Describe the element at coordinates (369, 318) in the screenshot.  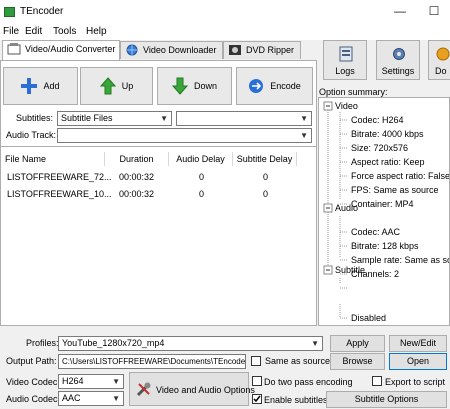
I see `tree-item: Disabled` at that location.